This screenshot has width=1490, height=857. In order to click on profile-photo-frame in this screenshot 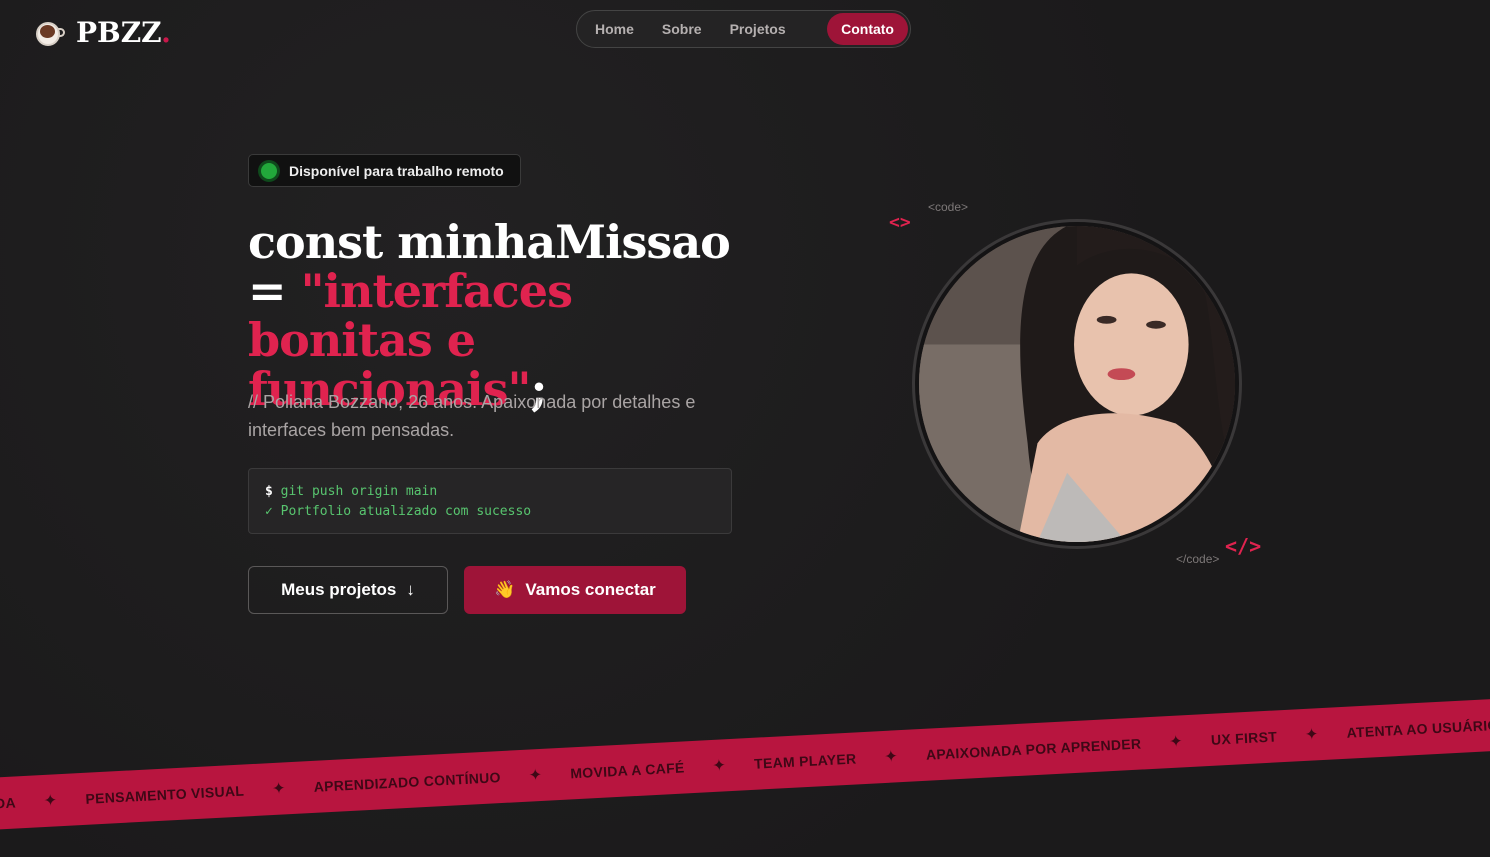, I will do `click(1077, 384)`.